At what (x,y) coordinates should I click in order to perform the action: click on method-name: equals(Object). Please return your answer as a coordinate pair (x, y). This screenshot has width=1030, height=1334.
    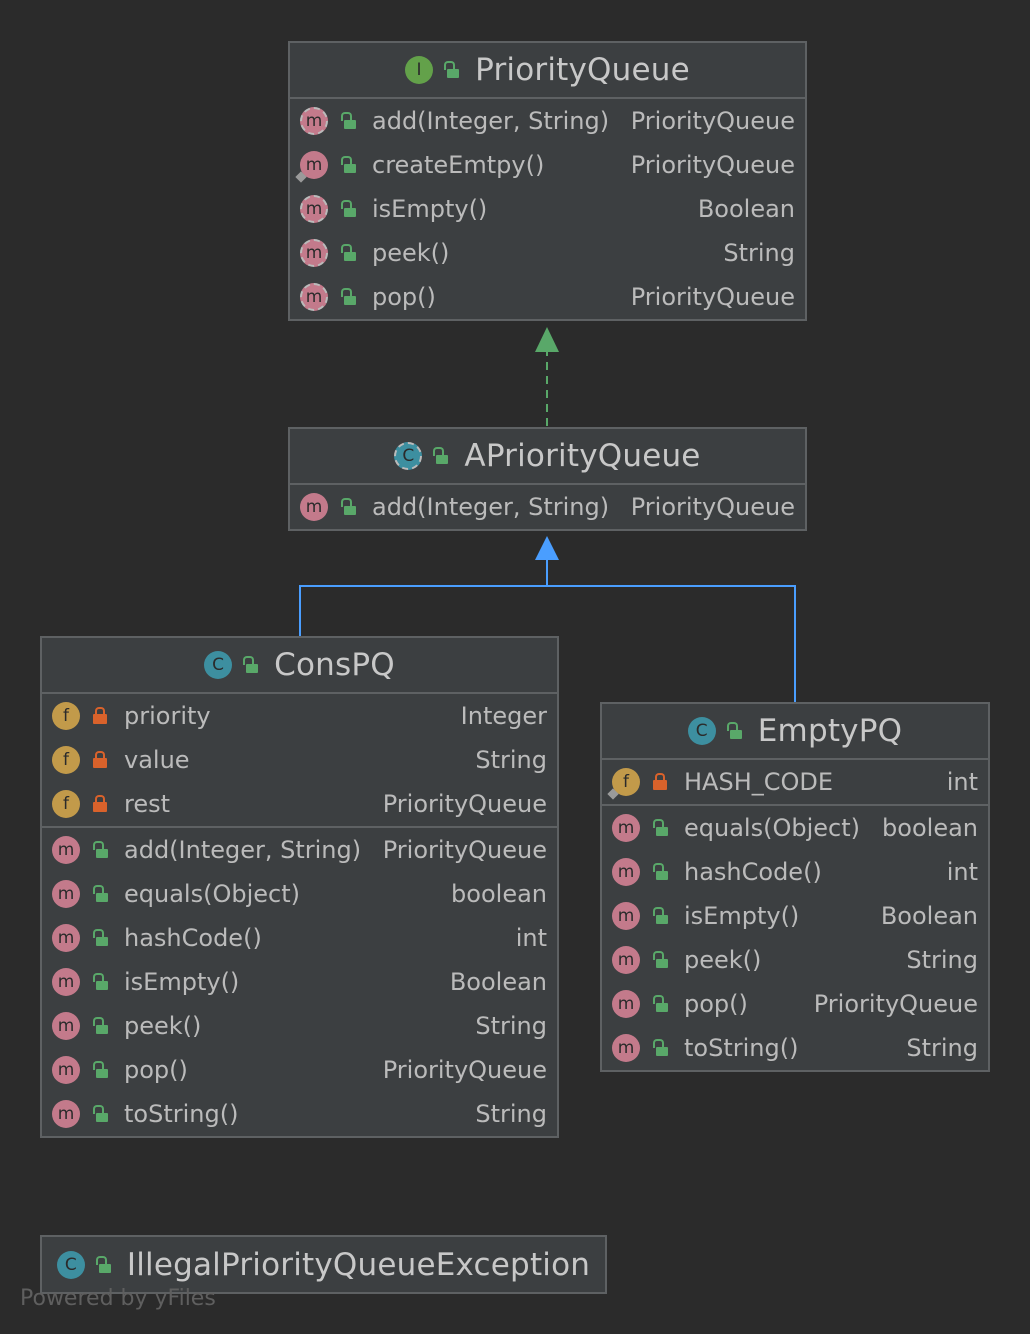
    Looking at the image, I should click on (212, 894).